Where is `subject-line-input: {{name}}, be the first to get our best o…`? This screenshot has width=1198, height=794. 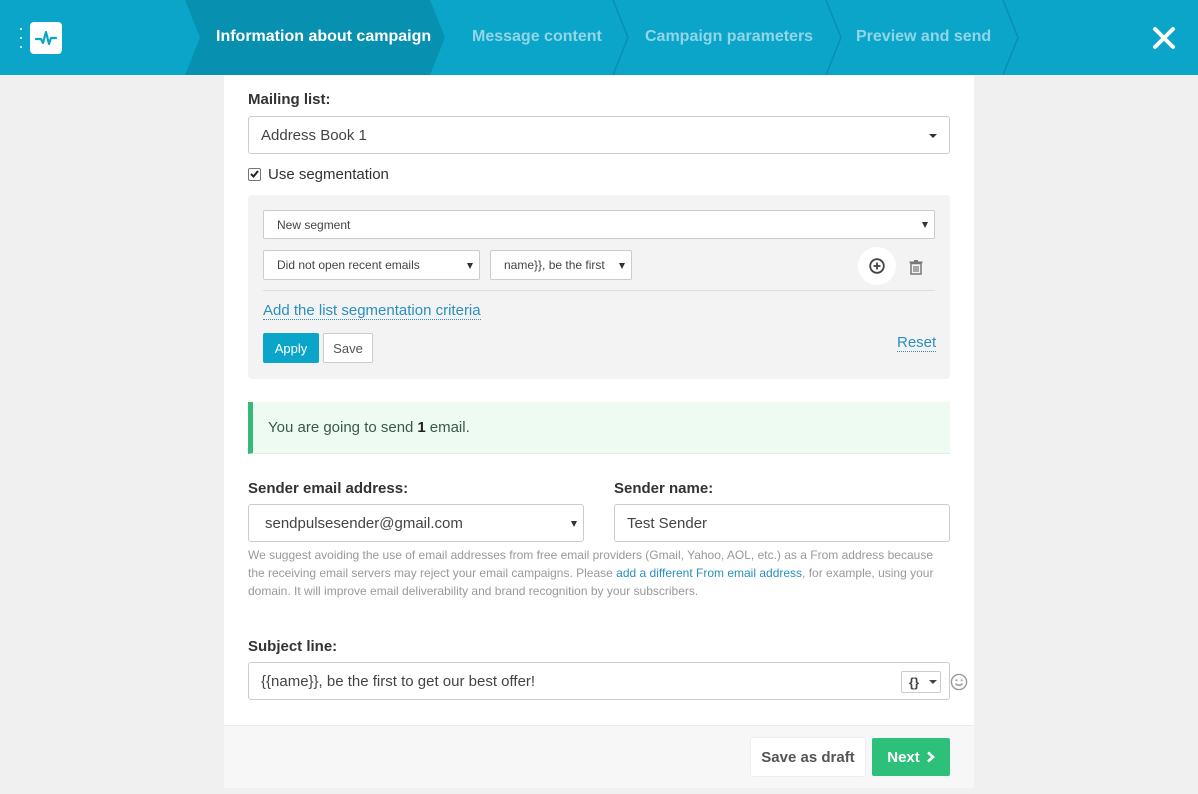 subject-line-input: {{name}}, be the first to get our best o… is located at coordinates (608, 681).